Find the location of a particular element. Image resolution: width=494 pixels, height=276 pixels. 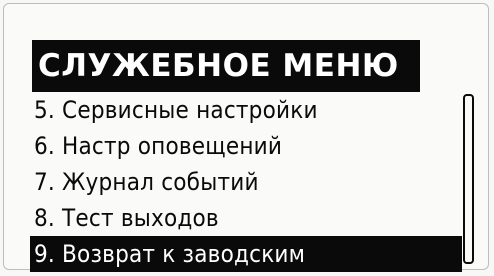

scrollbar is located at coordinates (468, 179).